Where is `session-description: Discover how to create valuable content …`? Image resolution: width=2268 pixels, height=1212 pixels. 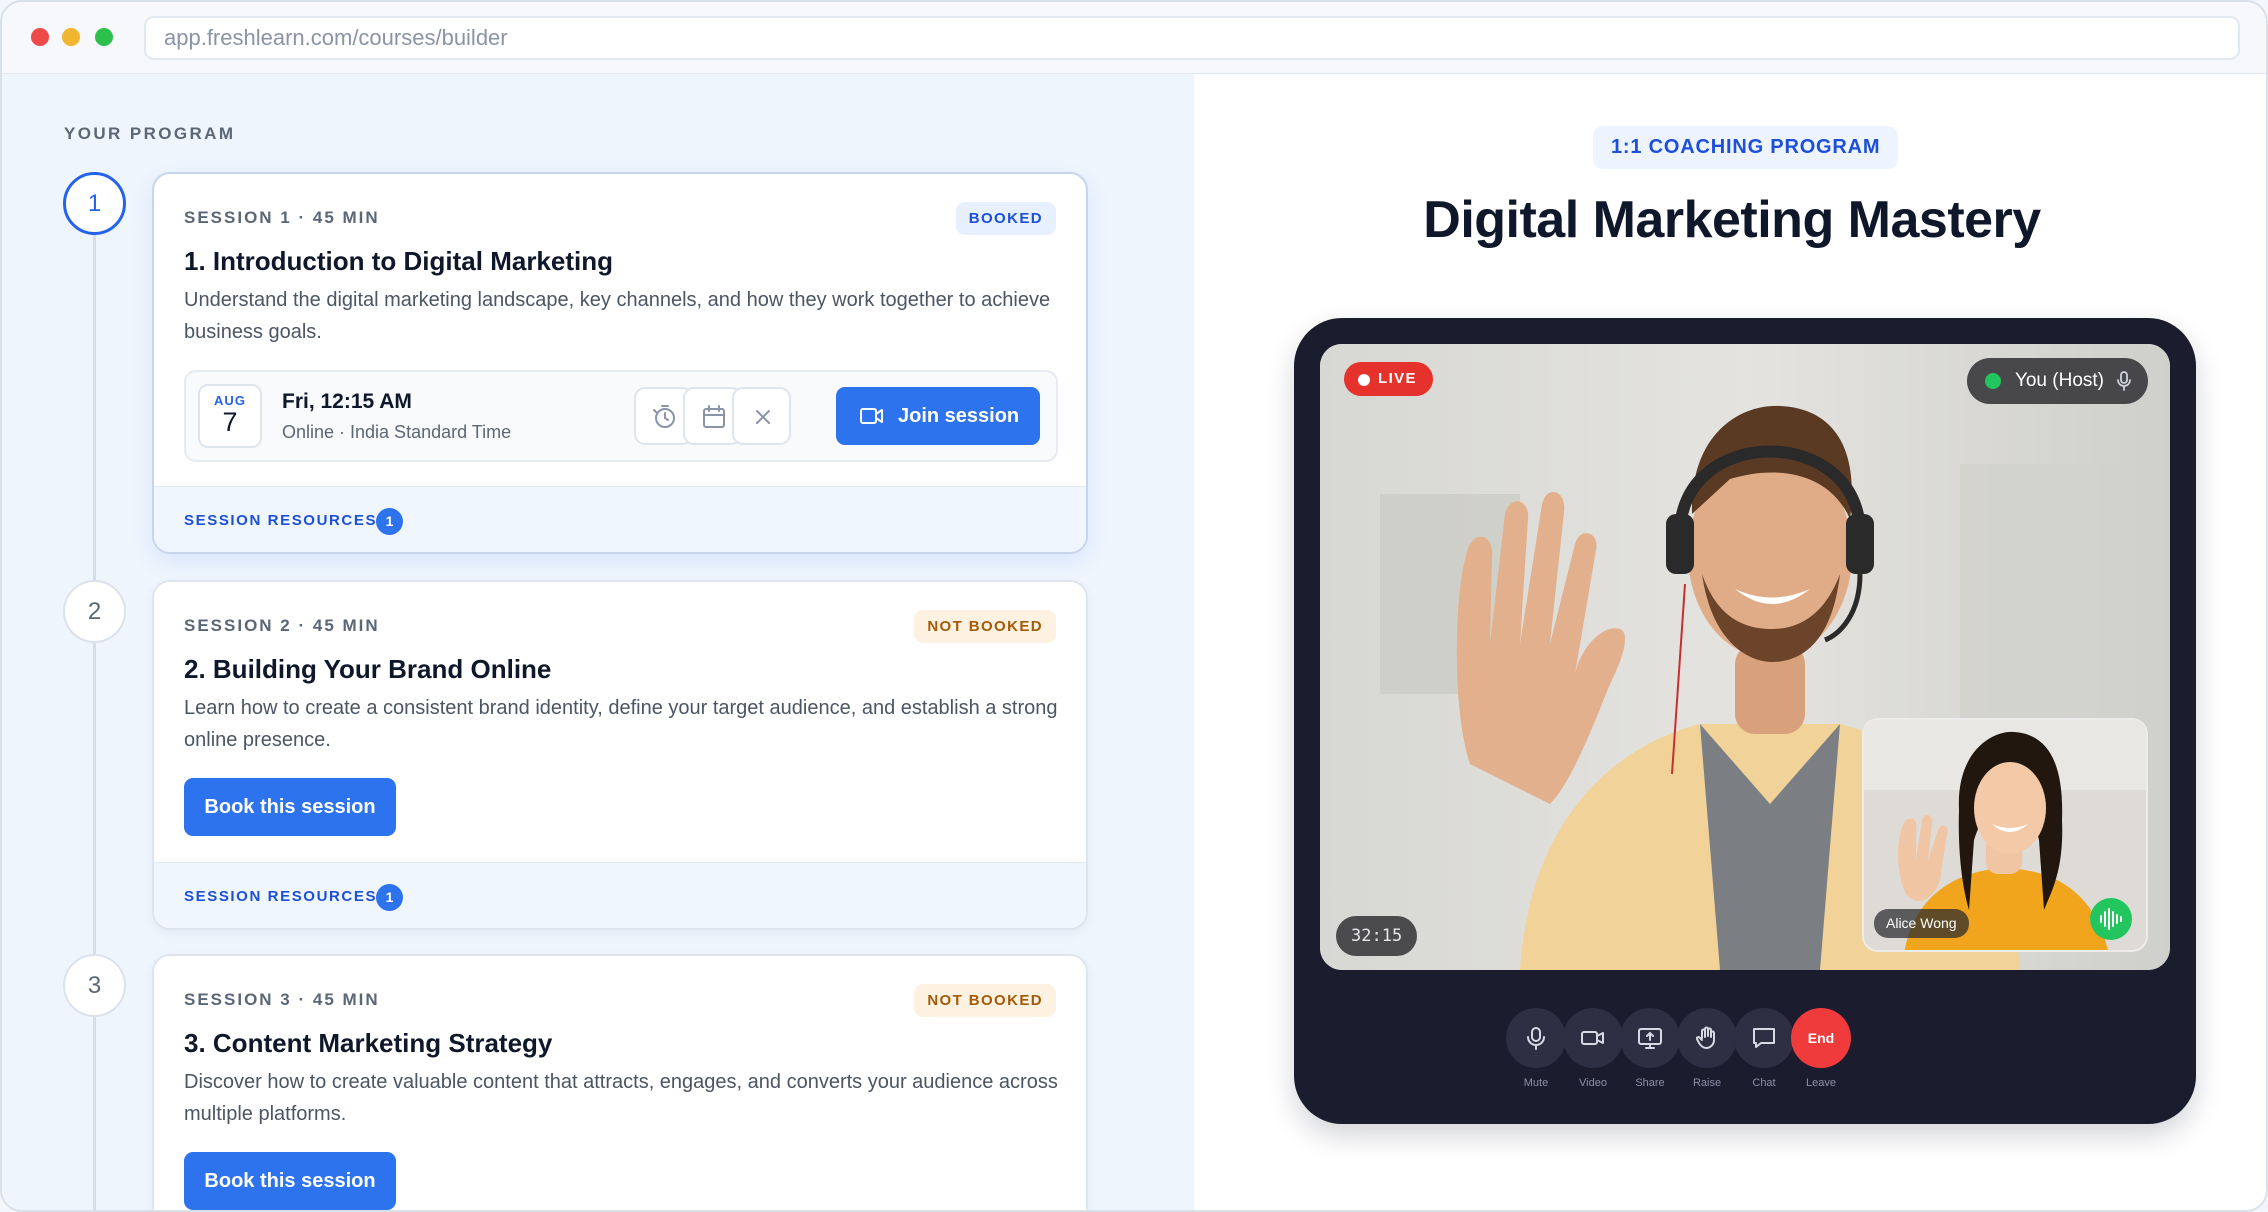
session-description: Discover how to create valuable content … is located at coordinates (621, 1098).